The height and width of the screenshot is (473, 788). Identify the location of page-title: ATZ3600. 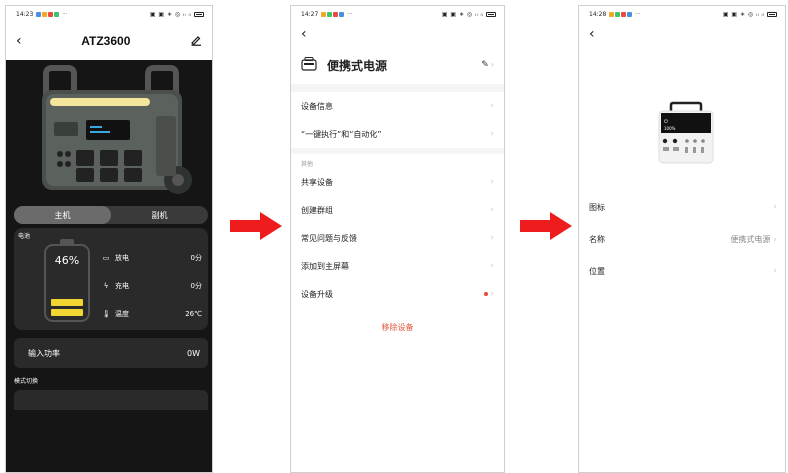
(106, 41).